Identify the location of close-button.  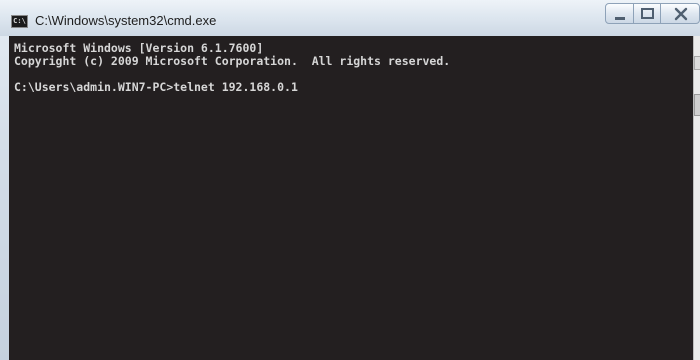
(680, 13).